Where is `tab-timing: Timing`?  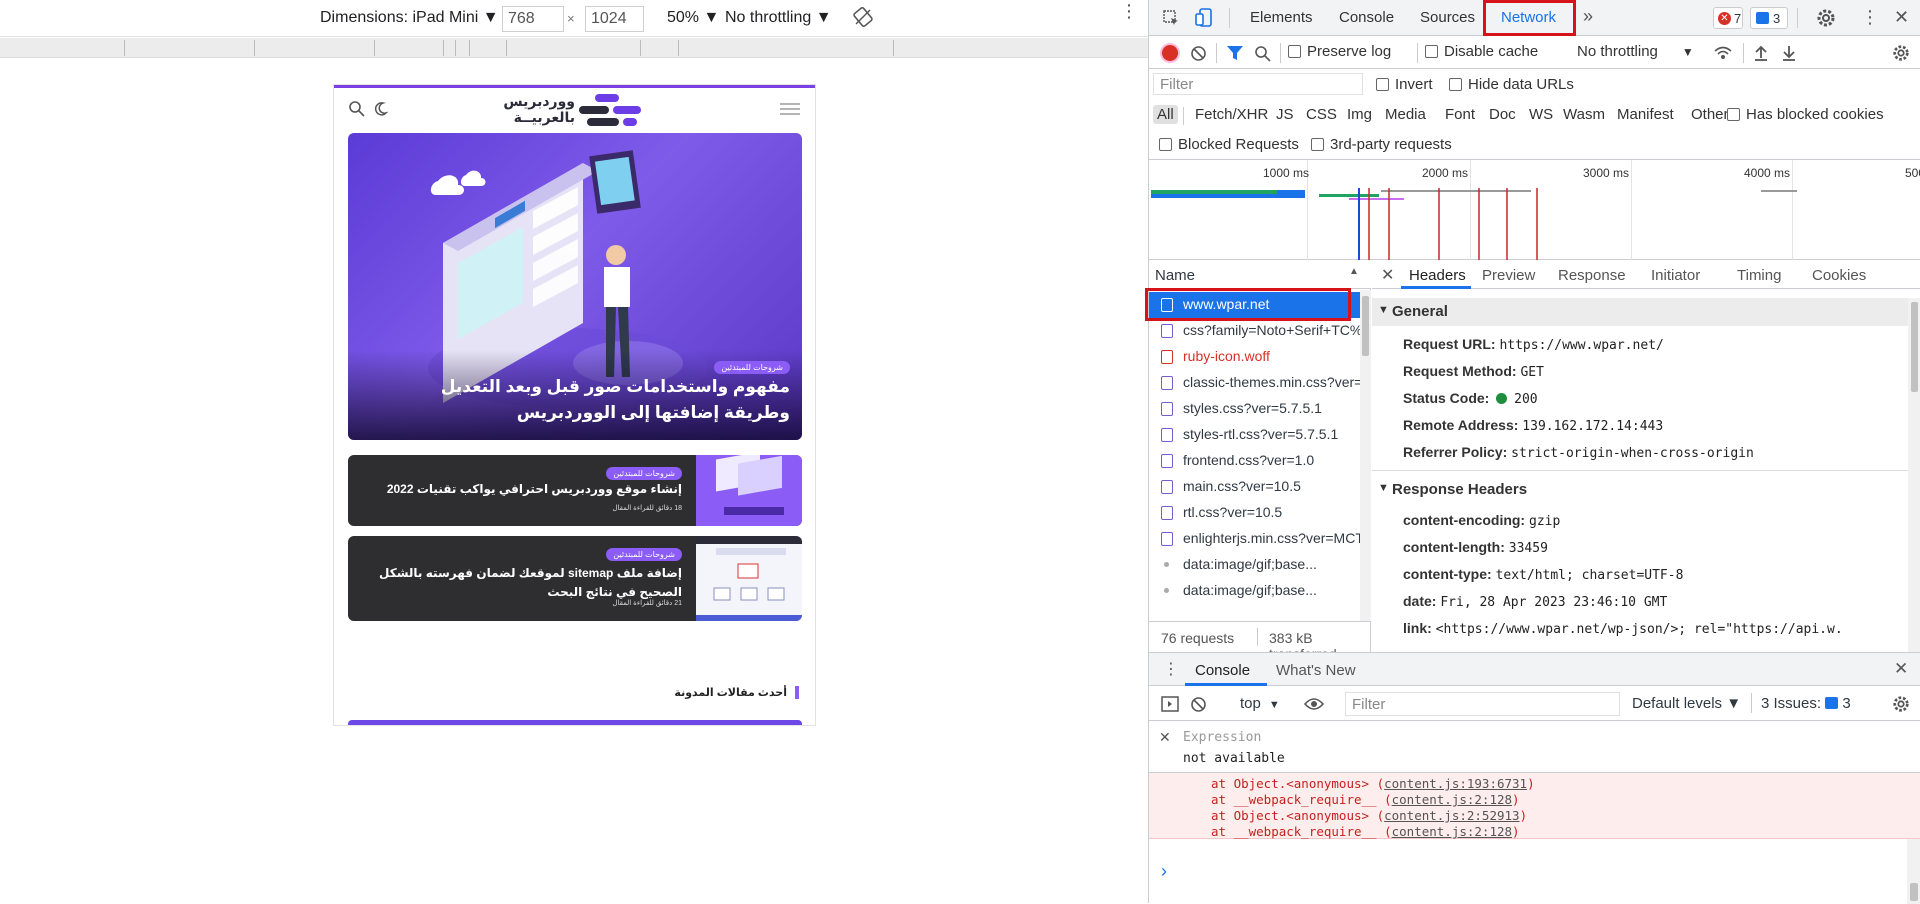 tab-timing: Timing is located at coordinates (1759, 275).